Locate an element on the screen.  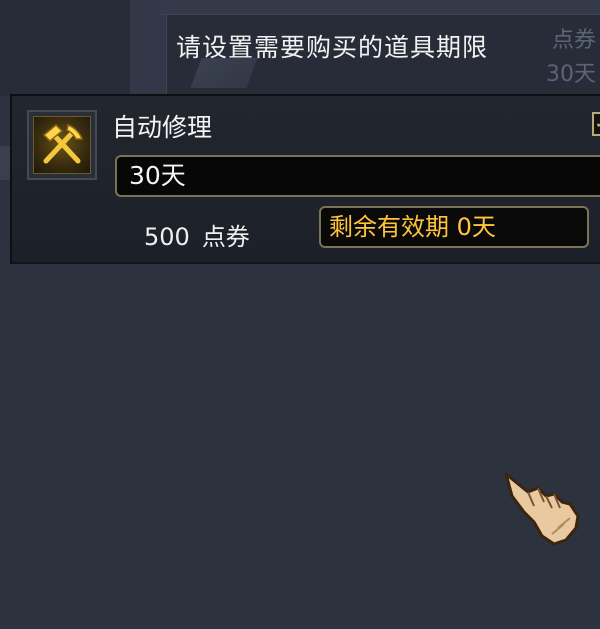
price-value: 500 is located at coordinates (167, 237).